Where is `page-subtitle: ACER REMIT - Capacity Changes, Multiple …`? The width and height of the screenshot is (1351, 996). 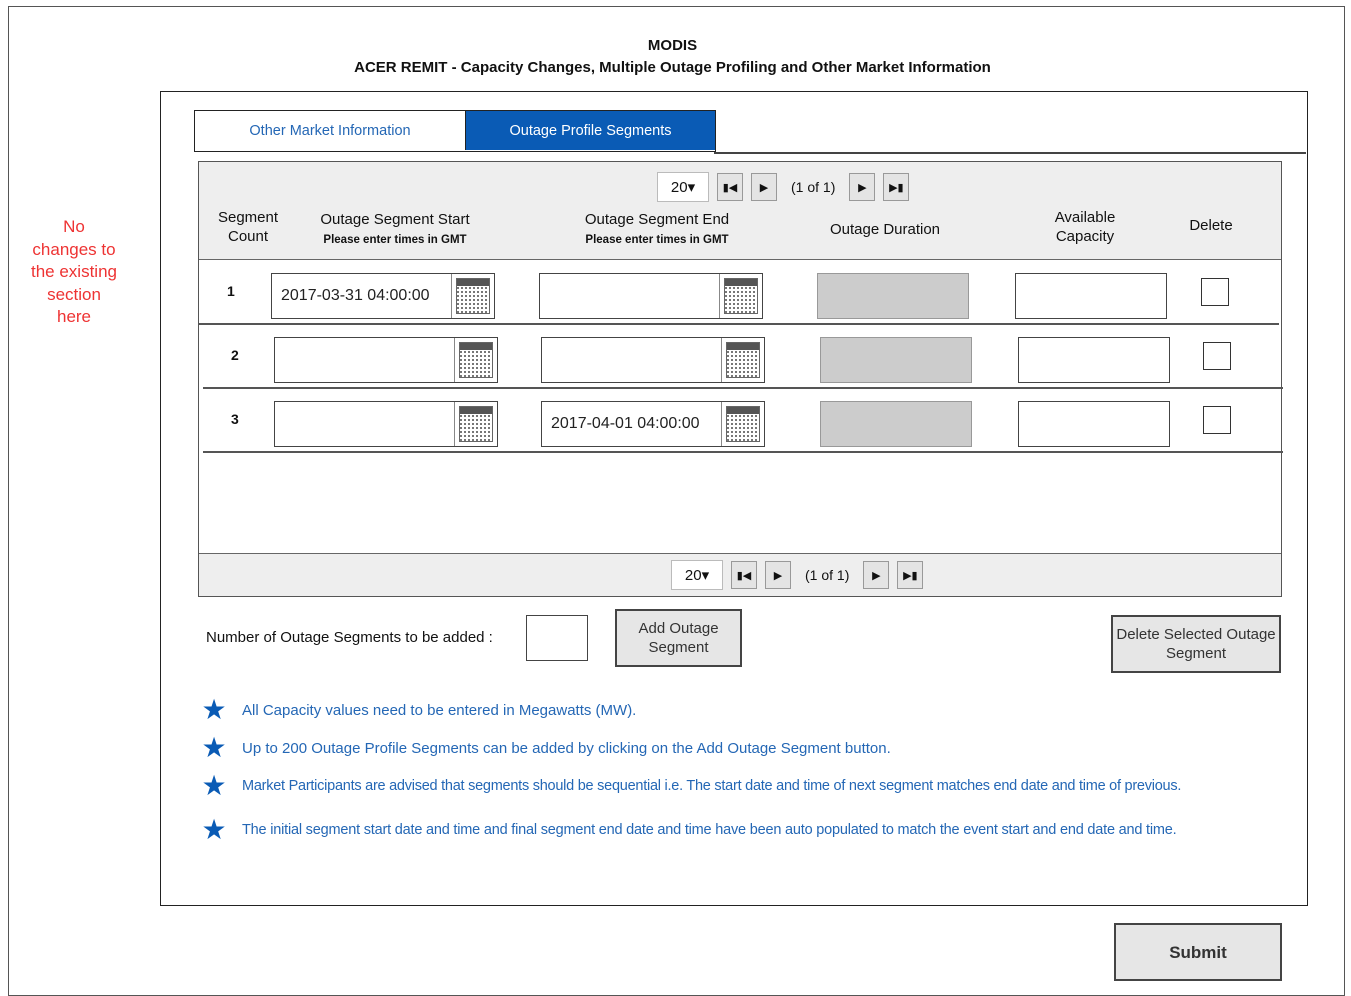 page-subtitle: ACER REMIT - Capacity Changes, Multiple … is located at coordinates (672, 67).